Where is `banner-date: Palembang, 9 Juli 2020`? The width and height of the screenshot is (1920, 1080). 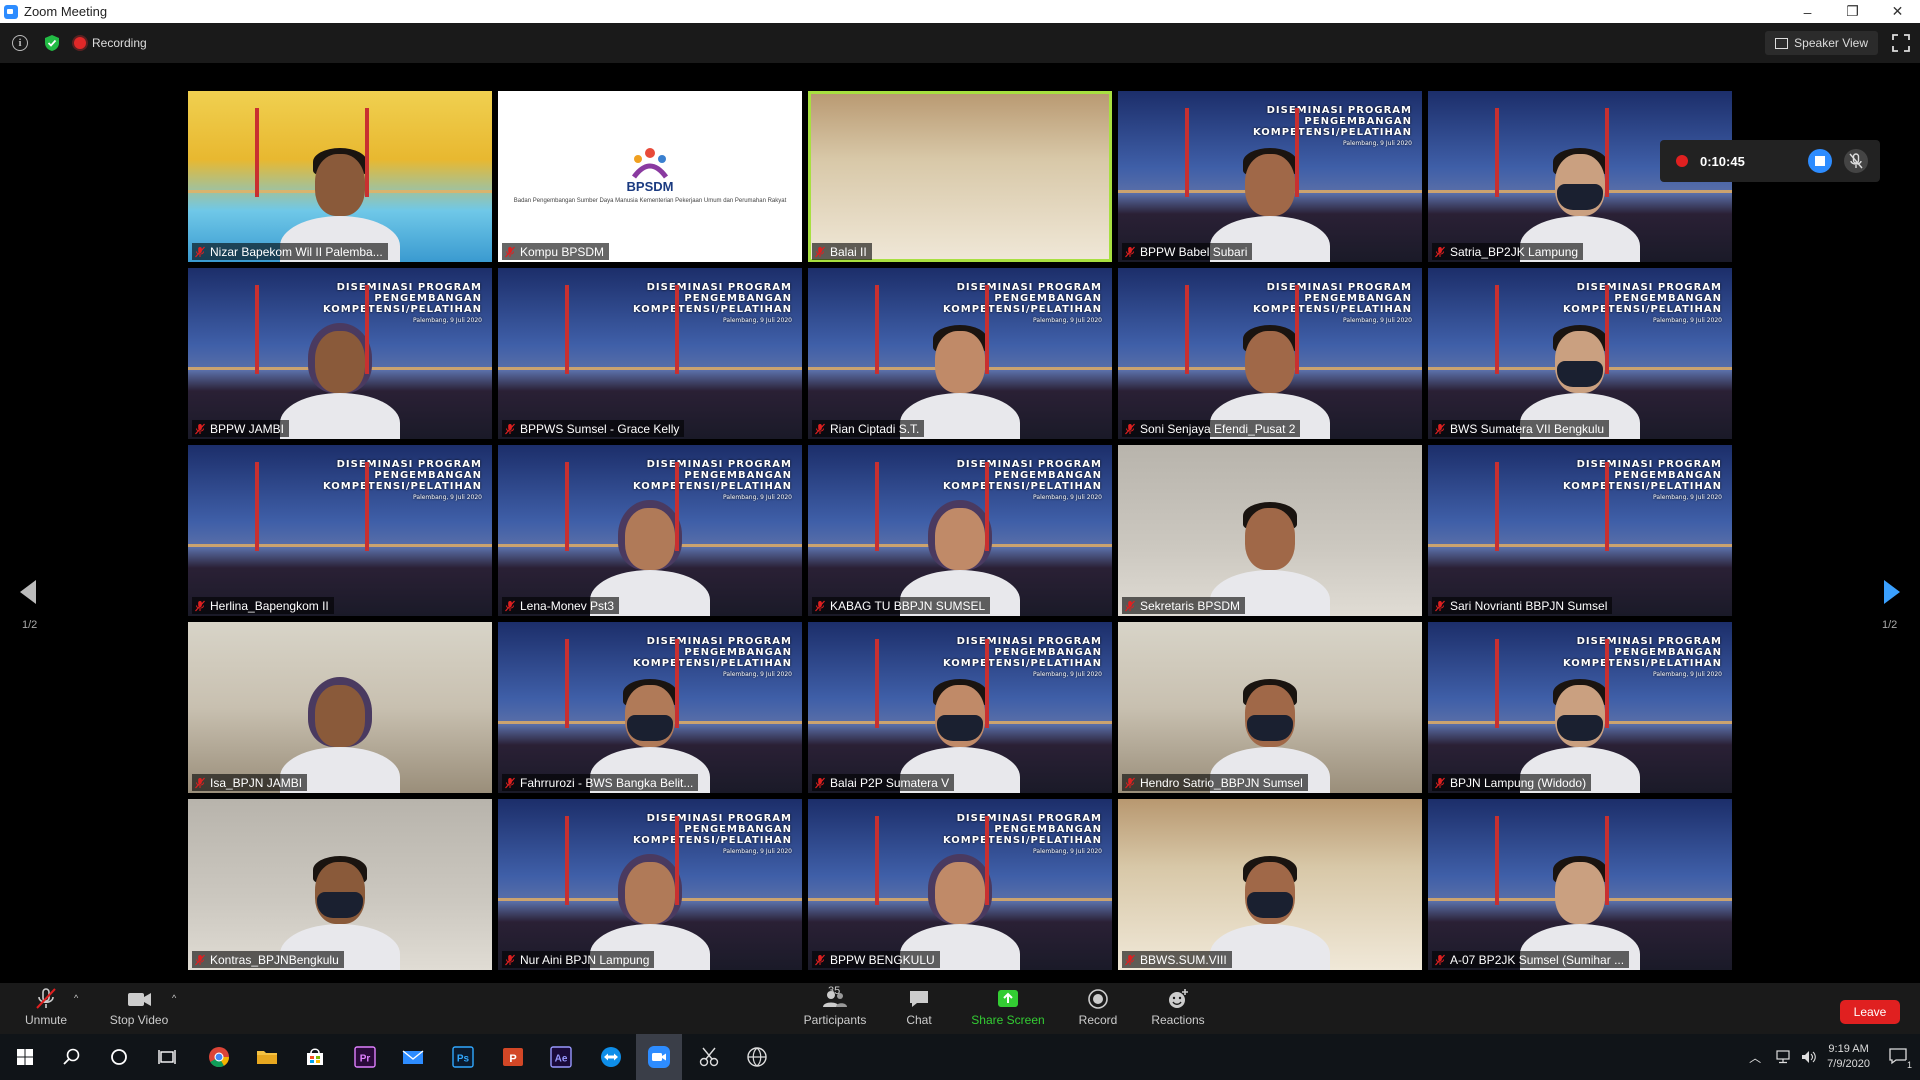
banner-date: Palembang, 9 Juli 2020 is located at coordinates (1687, 497).